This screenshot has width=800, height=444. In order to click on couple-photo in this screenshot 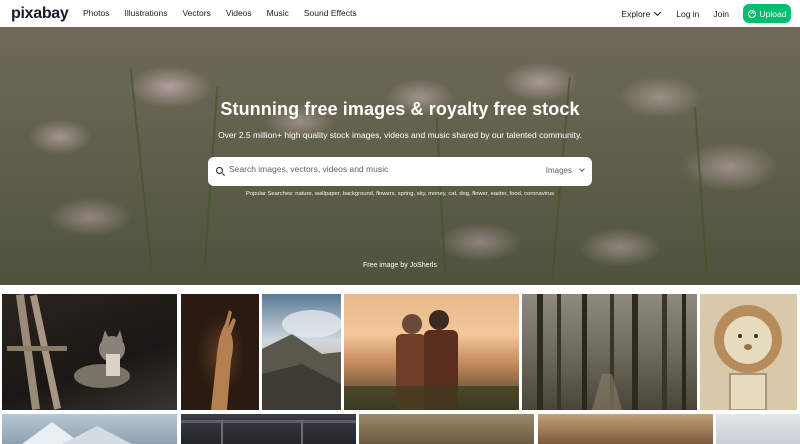, I will do `click(431, 360)`.